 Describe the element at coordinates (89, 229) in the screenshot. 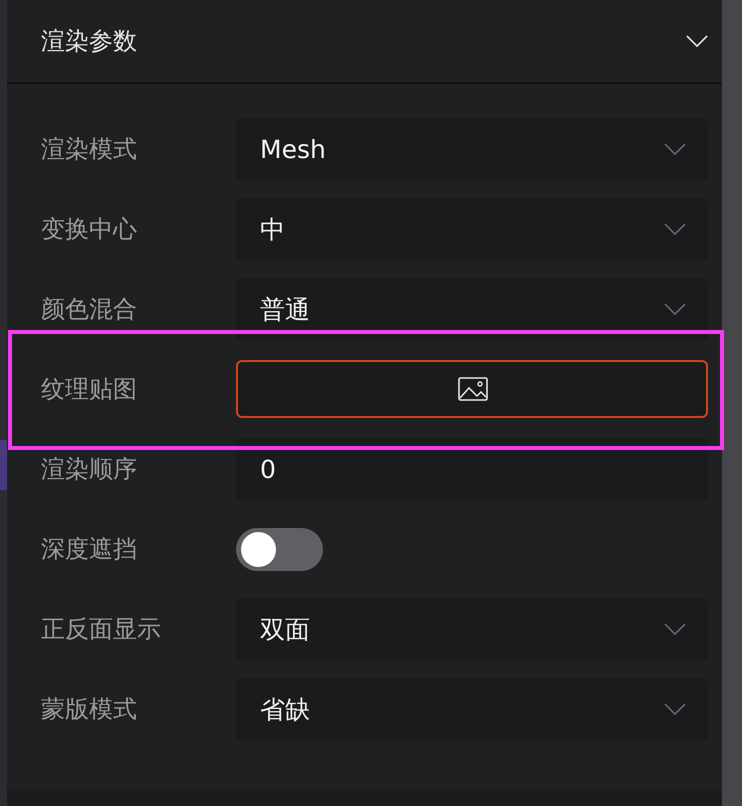

I see `field-label: 变换中心` at that location.